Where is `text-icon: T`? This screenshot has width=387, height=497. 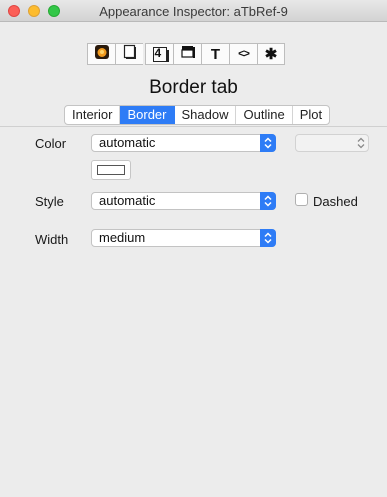
text-icon: T is located at coordinates (215, 54).